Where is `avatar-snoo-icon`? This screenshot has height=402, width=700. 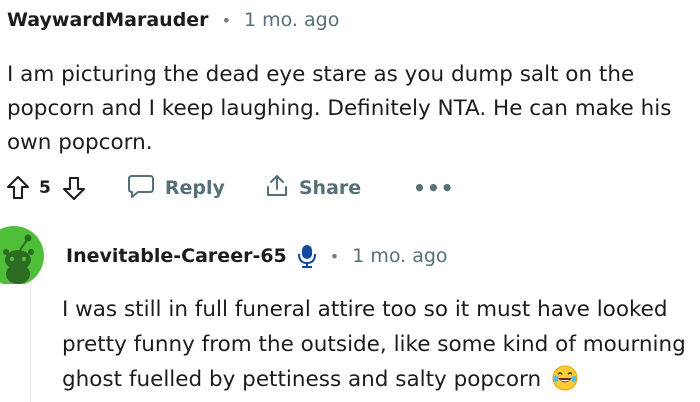 avatar-snoo-icon is located at coordinates (24, 255).